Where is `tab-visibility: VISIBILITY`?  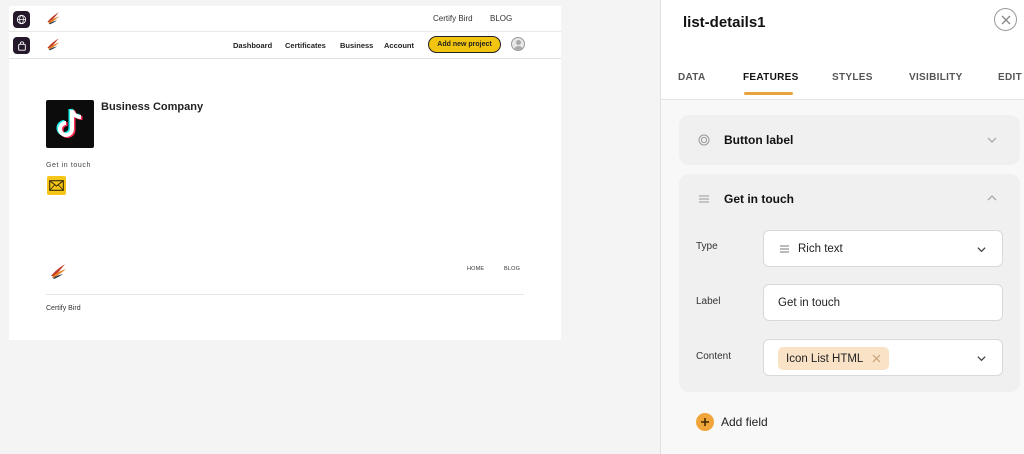
tab-visibility: VISIBILITY is located at coordinates (936, 77).